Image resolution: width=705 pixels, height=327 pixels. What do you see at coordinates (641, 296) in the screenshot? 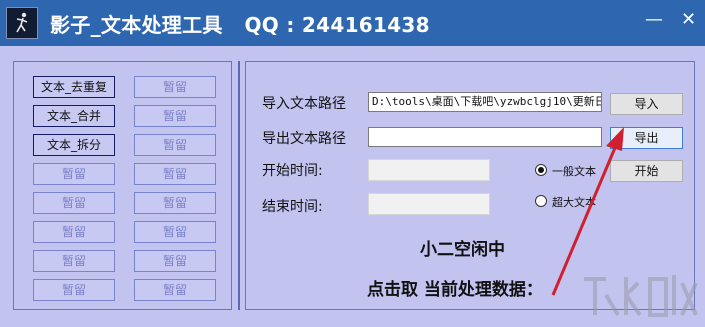
I see `watermark-logo` at bounding box center [641, 296].